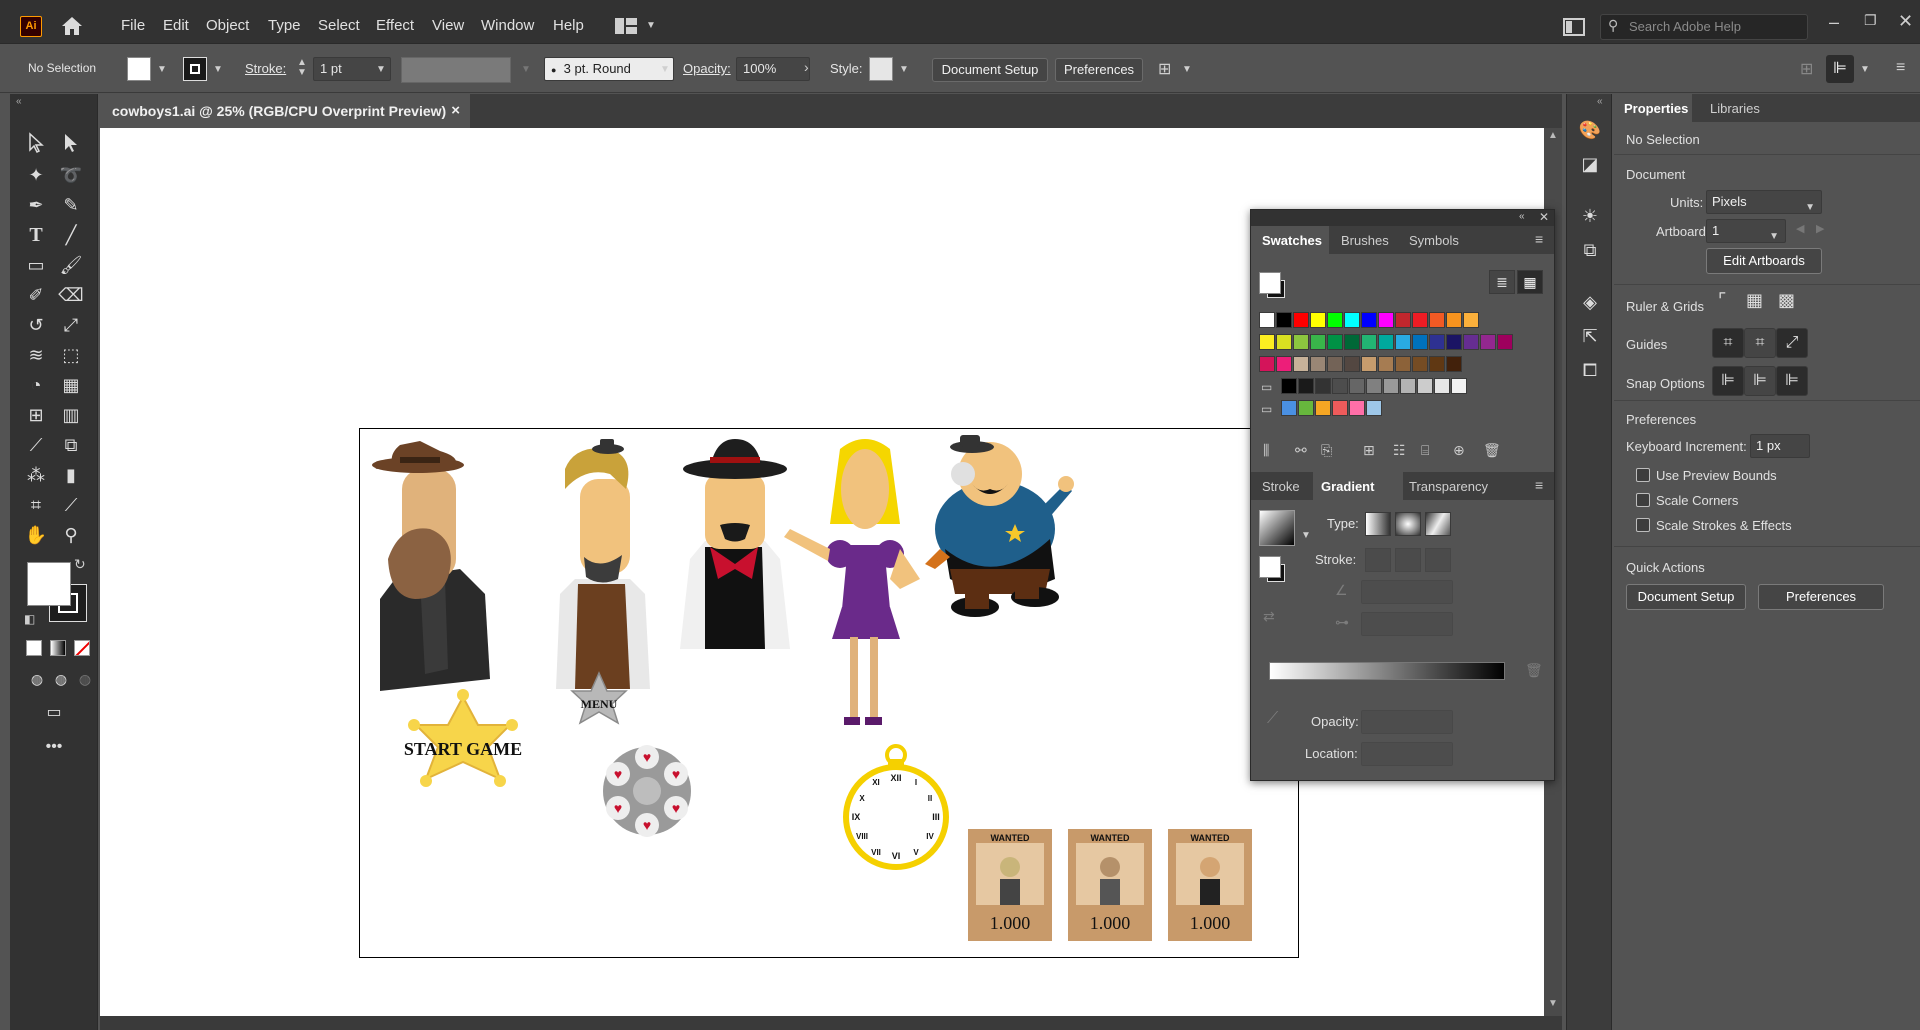  What do you see at coordinates (71, 535) in the screenshot?
I see `zoom-tool-icon: ⚲` at bounding box center [71, 535].